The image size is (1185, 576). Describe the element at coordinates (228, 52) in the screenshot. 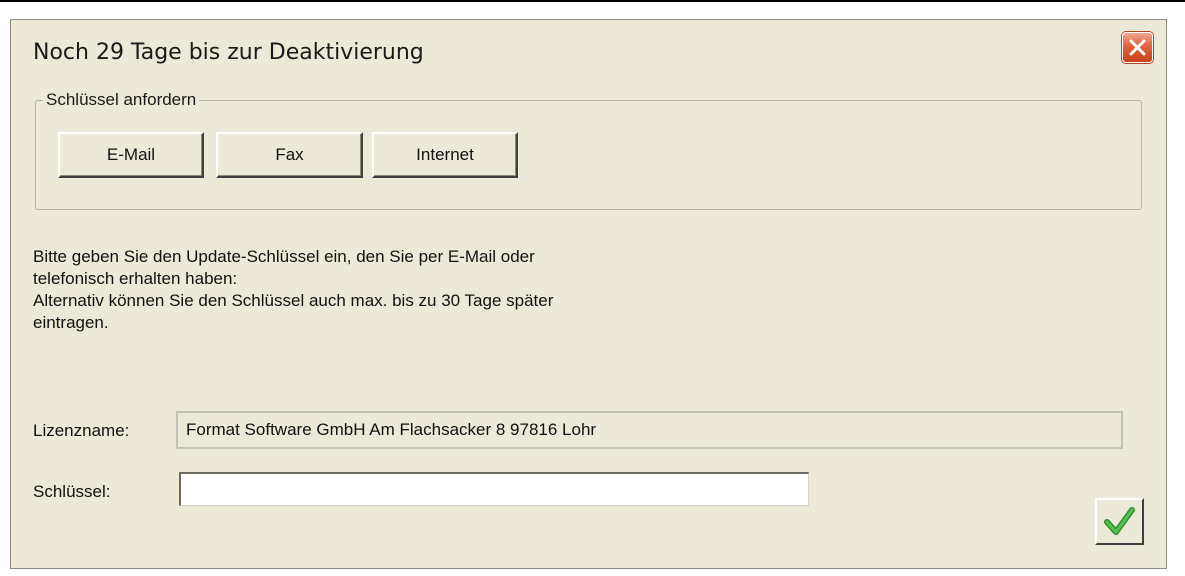

I see `dialog-title: Noch 29 Tage bis zur Deaktivierung` at that location.